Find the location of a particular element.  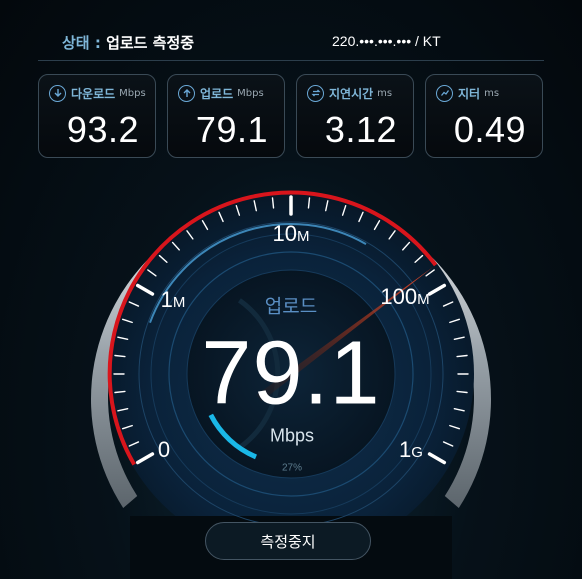

gauge-speed-unit: Mbps is located at coordinates (292, 435).